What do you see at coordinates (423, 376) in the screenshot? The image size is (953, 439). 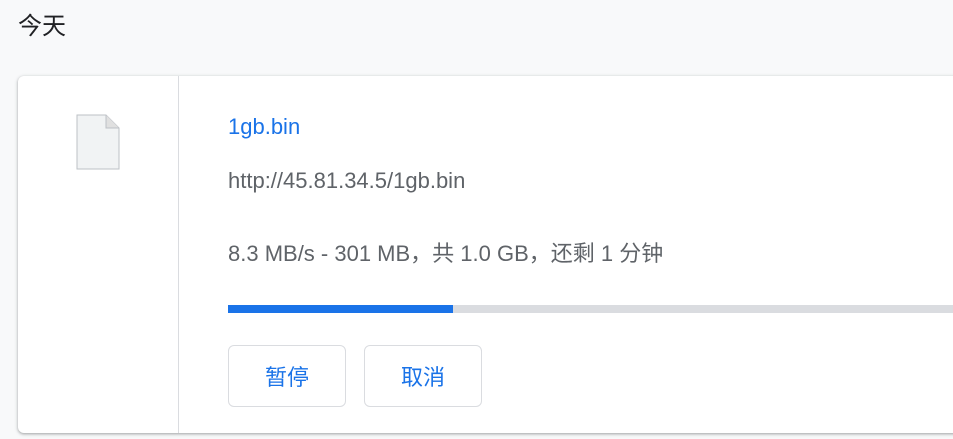 I see `cancel-button: 取消` at bounding box center [423, 376].